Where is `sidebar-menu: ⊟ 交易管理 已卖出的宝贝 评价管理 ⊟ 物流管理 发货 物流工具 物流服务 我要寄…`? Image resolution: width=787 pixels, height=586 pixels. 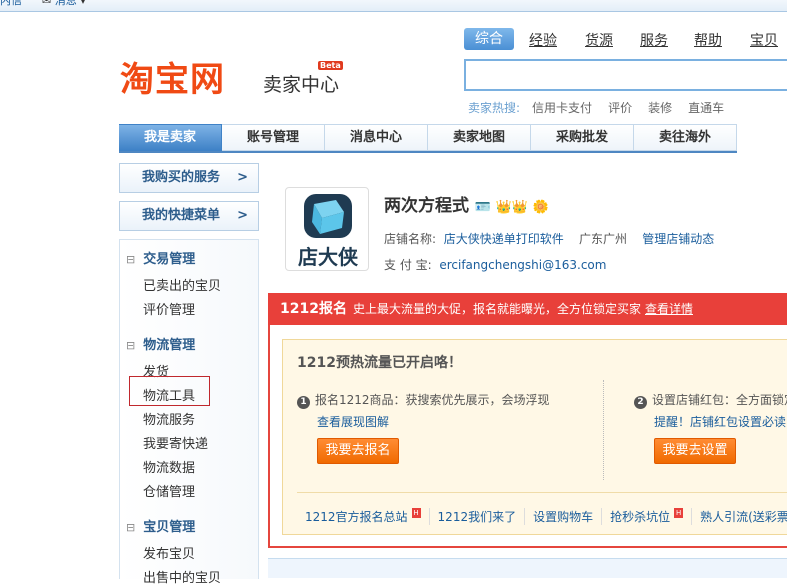 sidebar-menu: ⊟ 交易管理 已卖出的宝贝 评价管理 ⊟ 物流管理 发货 物流工具 物流服务 我要寄… is located at coordinates (189, 412).